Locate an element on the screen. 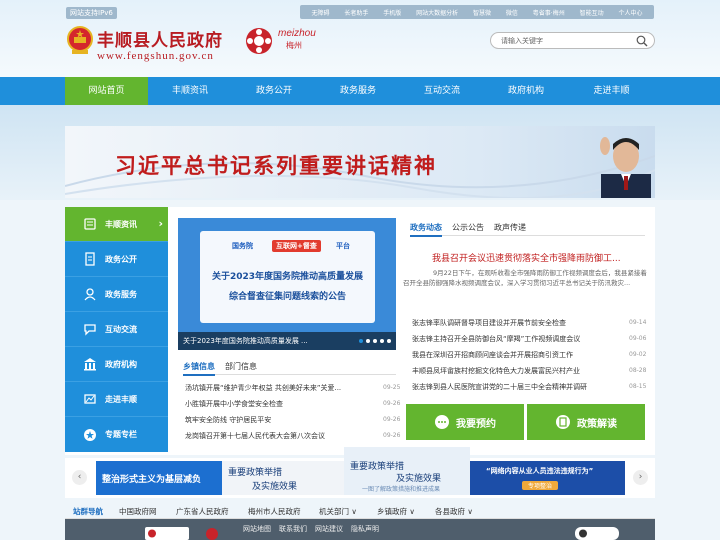  sidebar-item-label: 政务公开 is located at coordinates (121, 259).